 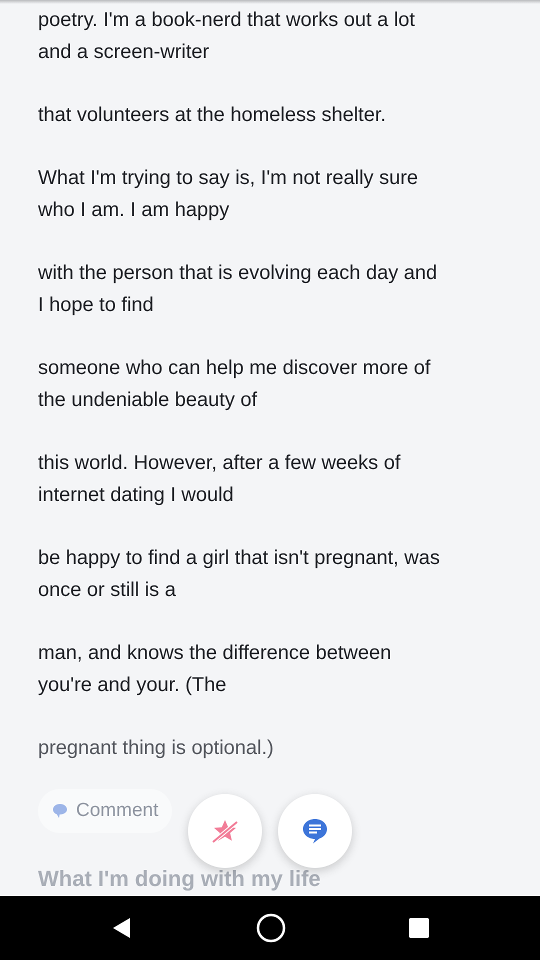 What do you see at coordinates (228, 194) in the screenshot?
I see `essay-paragraph: What I'm trying to say is, I'm not really sure who I am. I am happy` at bounding box center [228, 194].